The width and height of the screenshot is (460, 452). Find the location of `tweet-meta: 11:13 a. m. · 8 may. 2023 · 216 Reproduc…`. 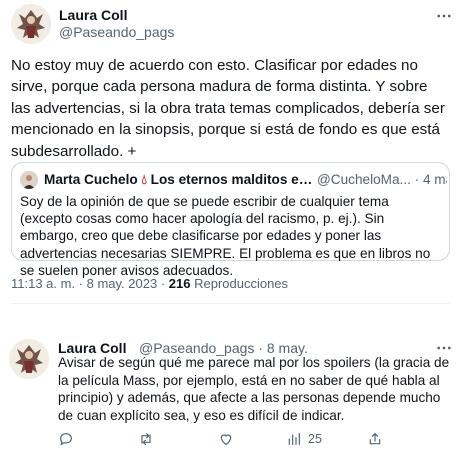

tweet-meta: 11:13 a. m. · 8 may. 2023 · 216 Reproduc… is located at coordinates (149, 283).